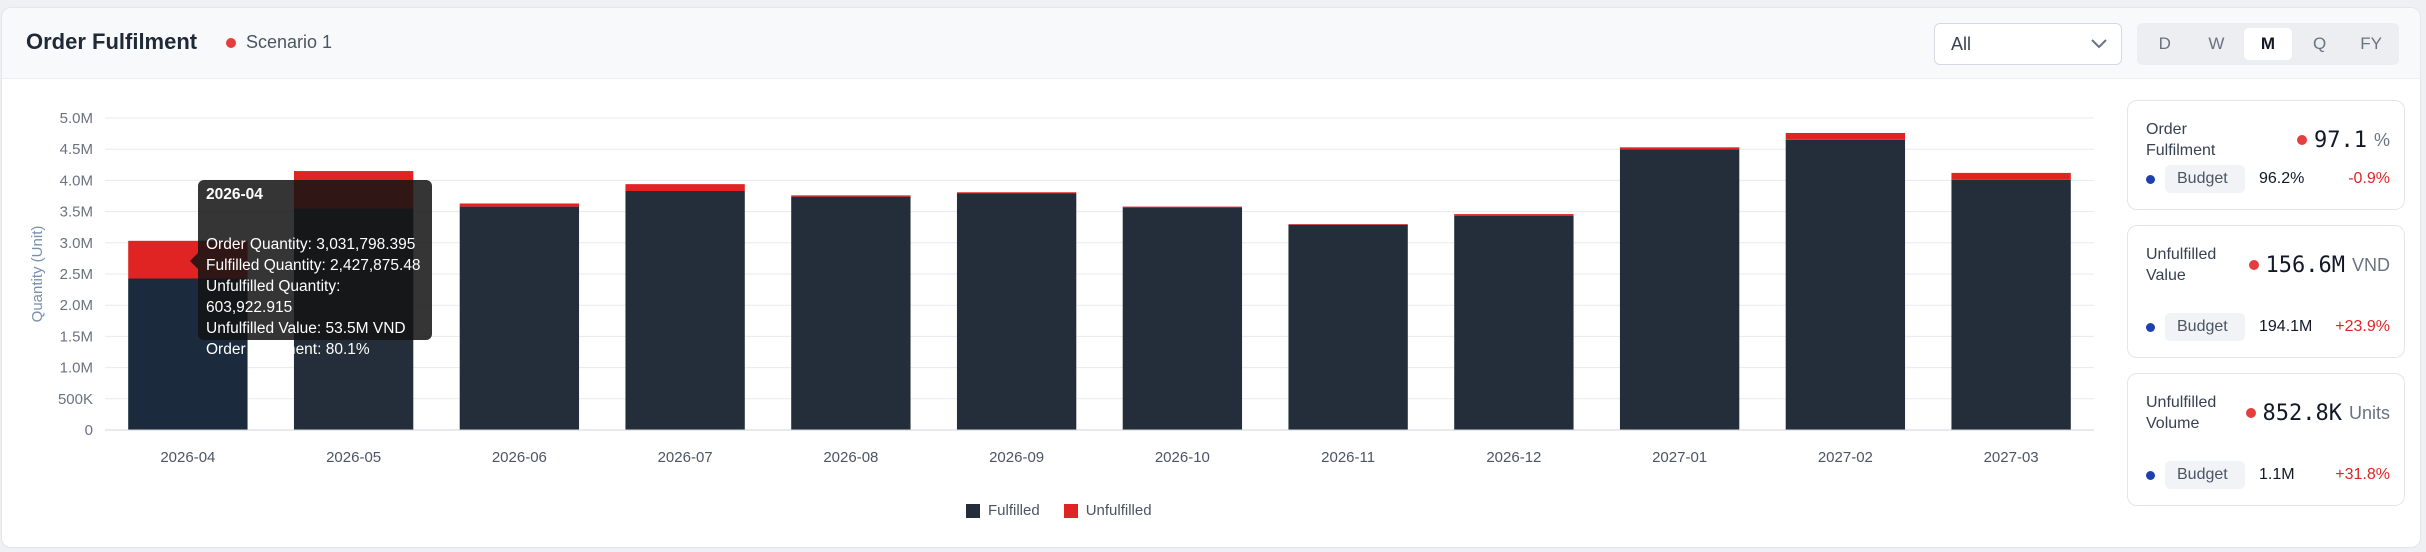 The image size is (2426, 552). Describe the element at coordinates (2277, 474) in the screenshot. I see `budget-value: 1.1M` at that location.